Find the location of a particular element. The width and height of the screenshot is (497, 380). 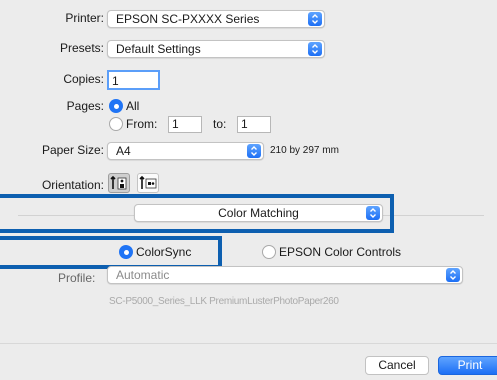

paper-size-popup: A4 is located at coordinates (185, 151).